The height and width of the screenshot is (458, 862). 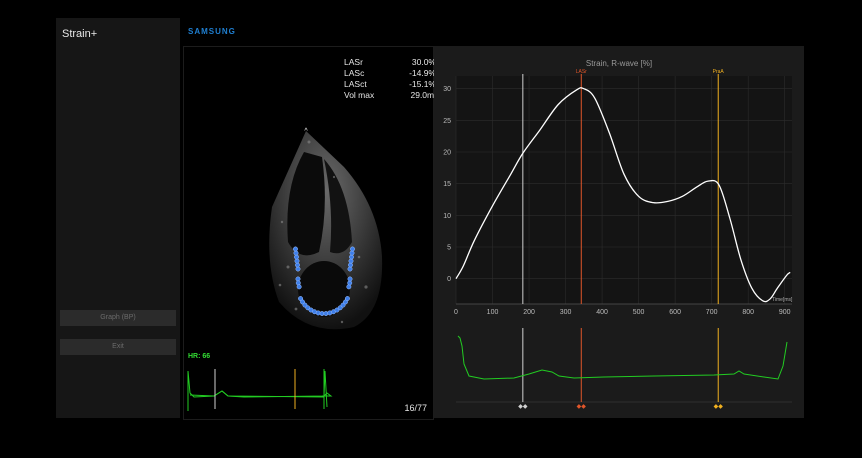 I want to click on brand-logo: SAMSUNG, so click(x=212, y=31).